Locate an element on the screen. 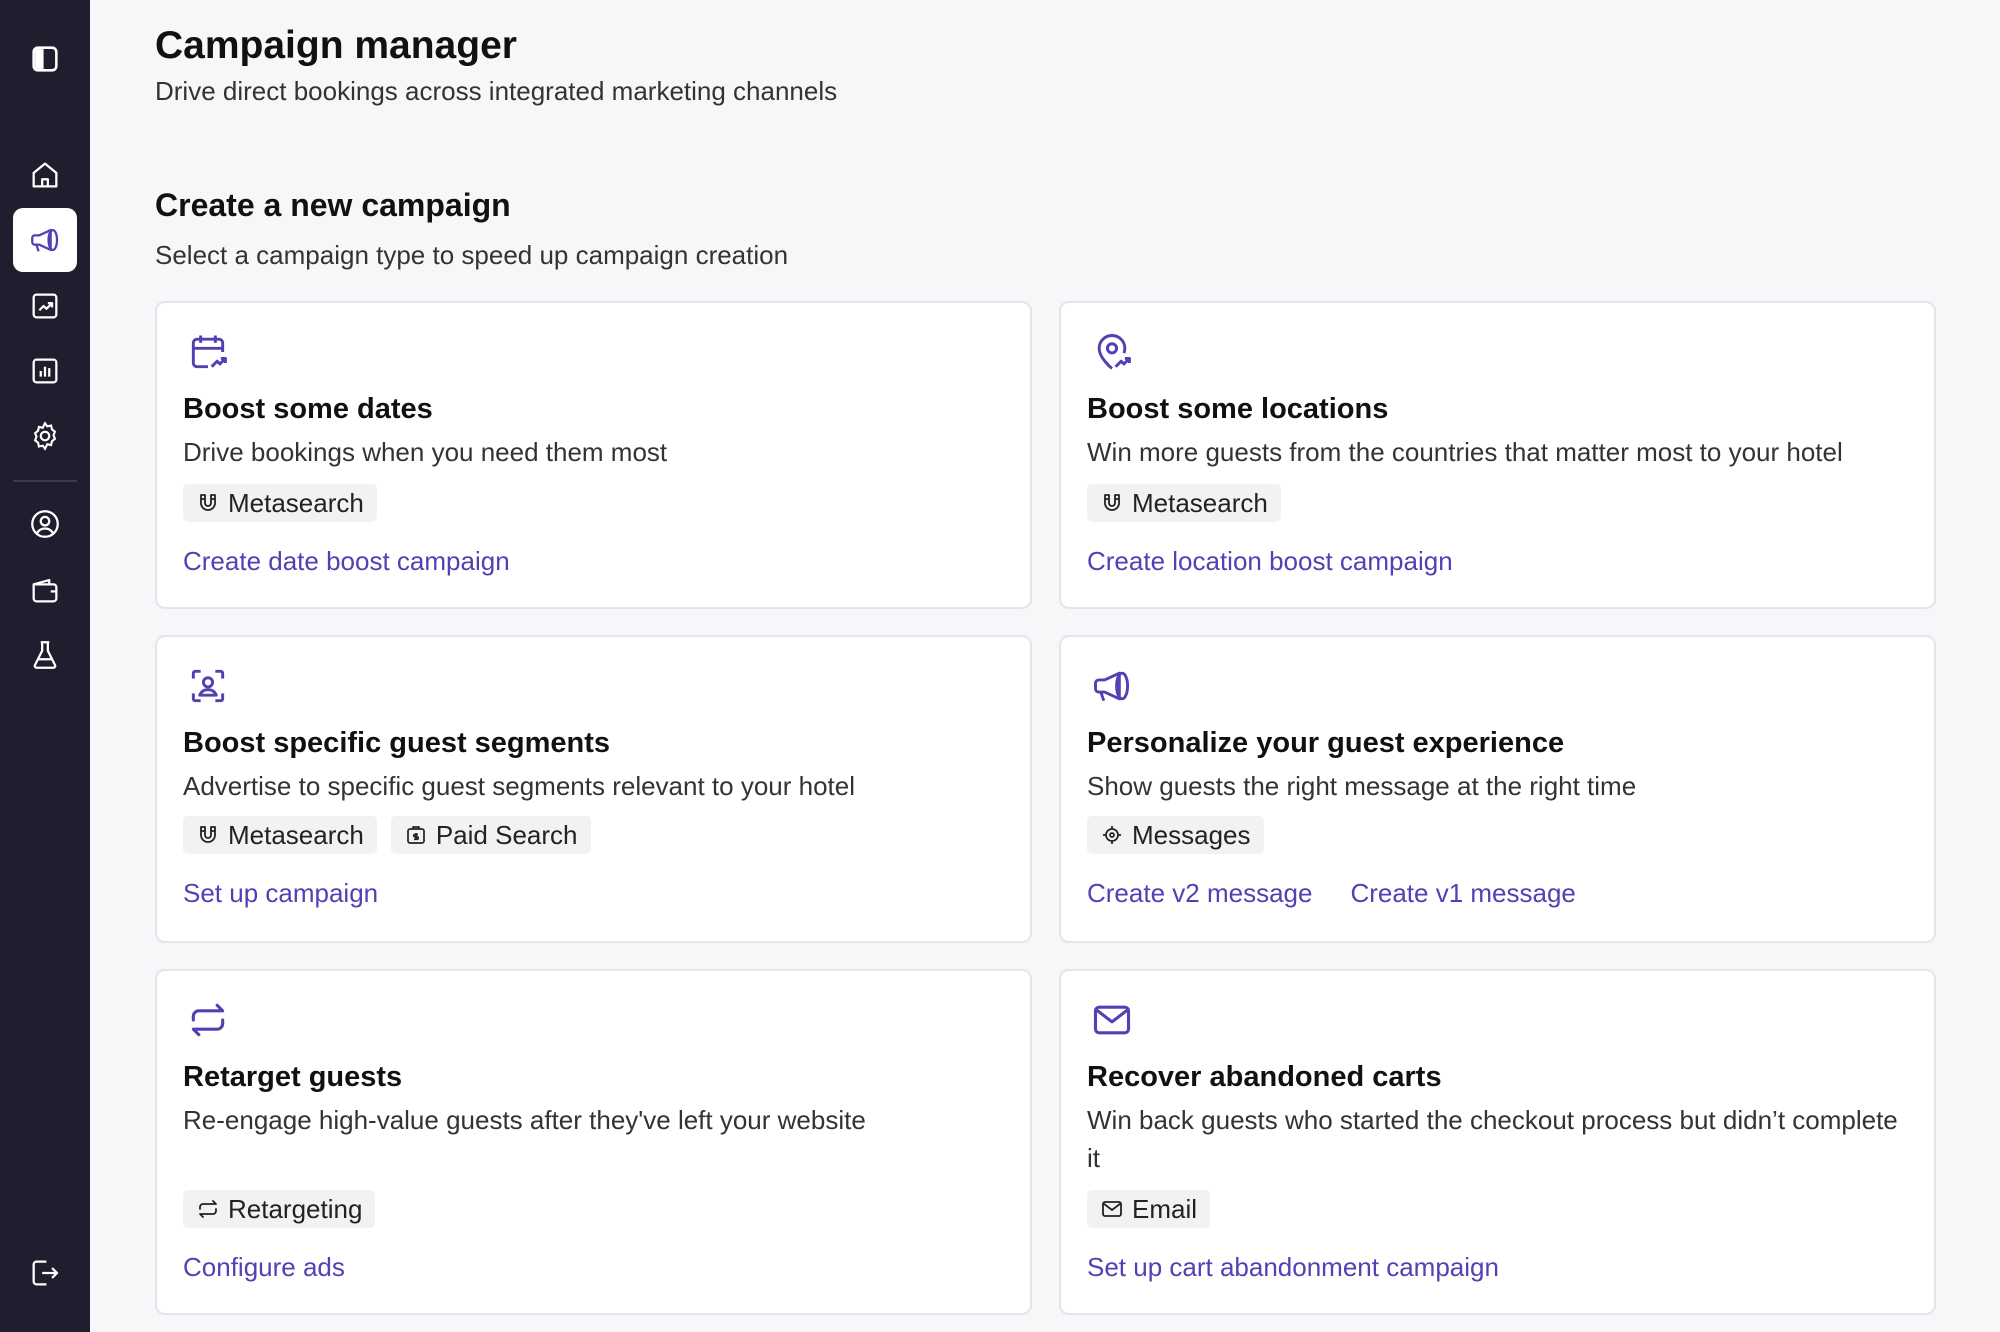  section-title: Create a new campaign is located at coordinates (333, 205).